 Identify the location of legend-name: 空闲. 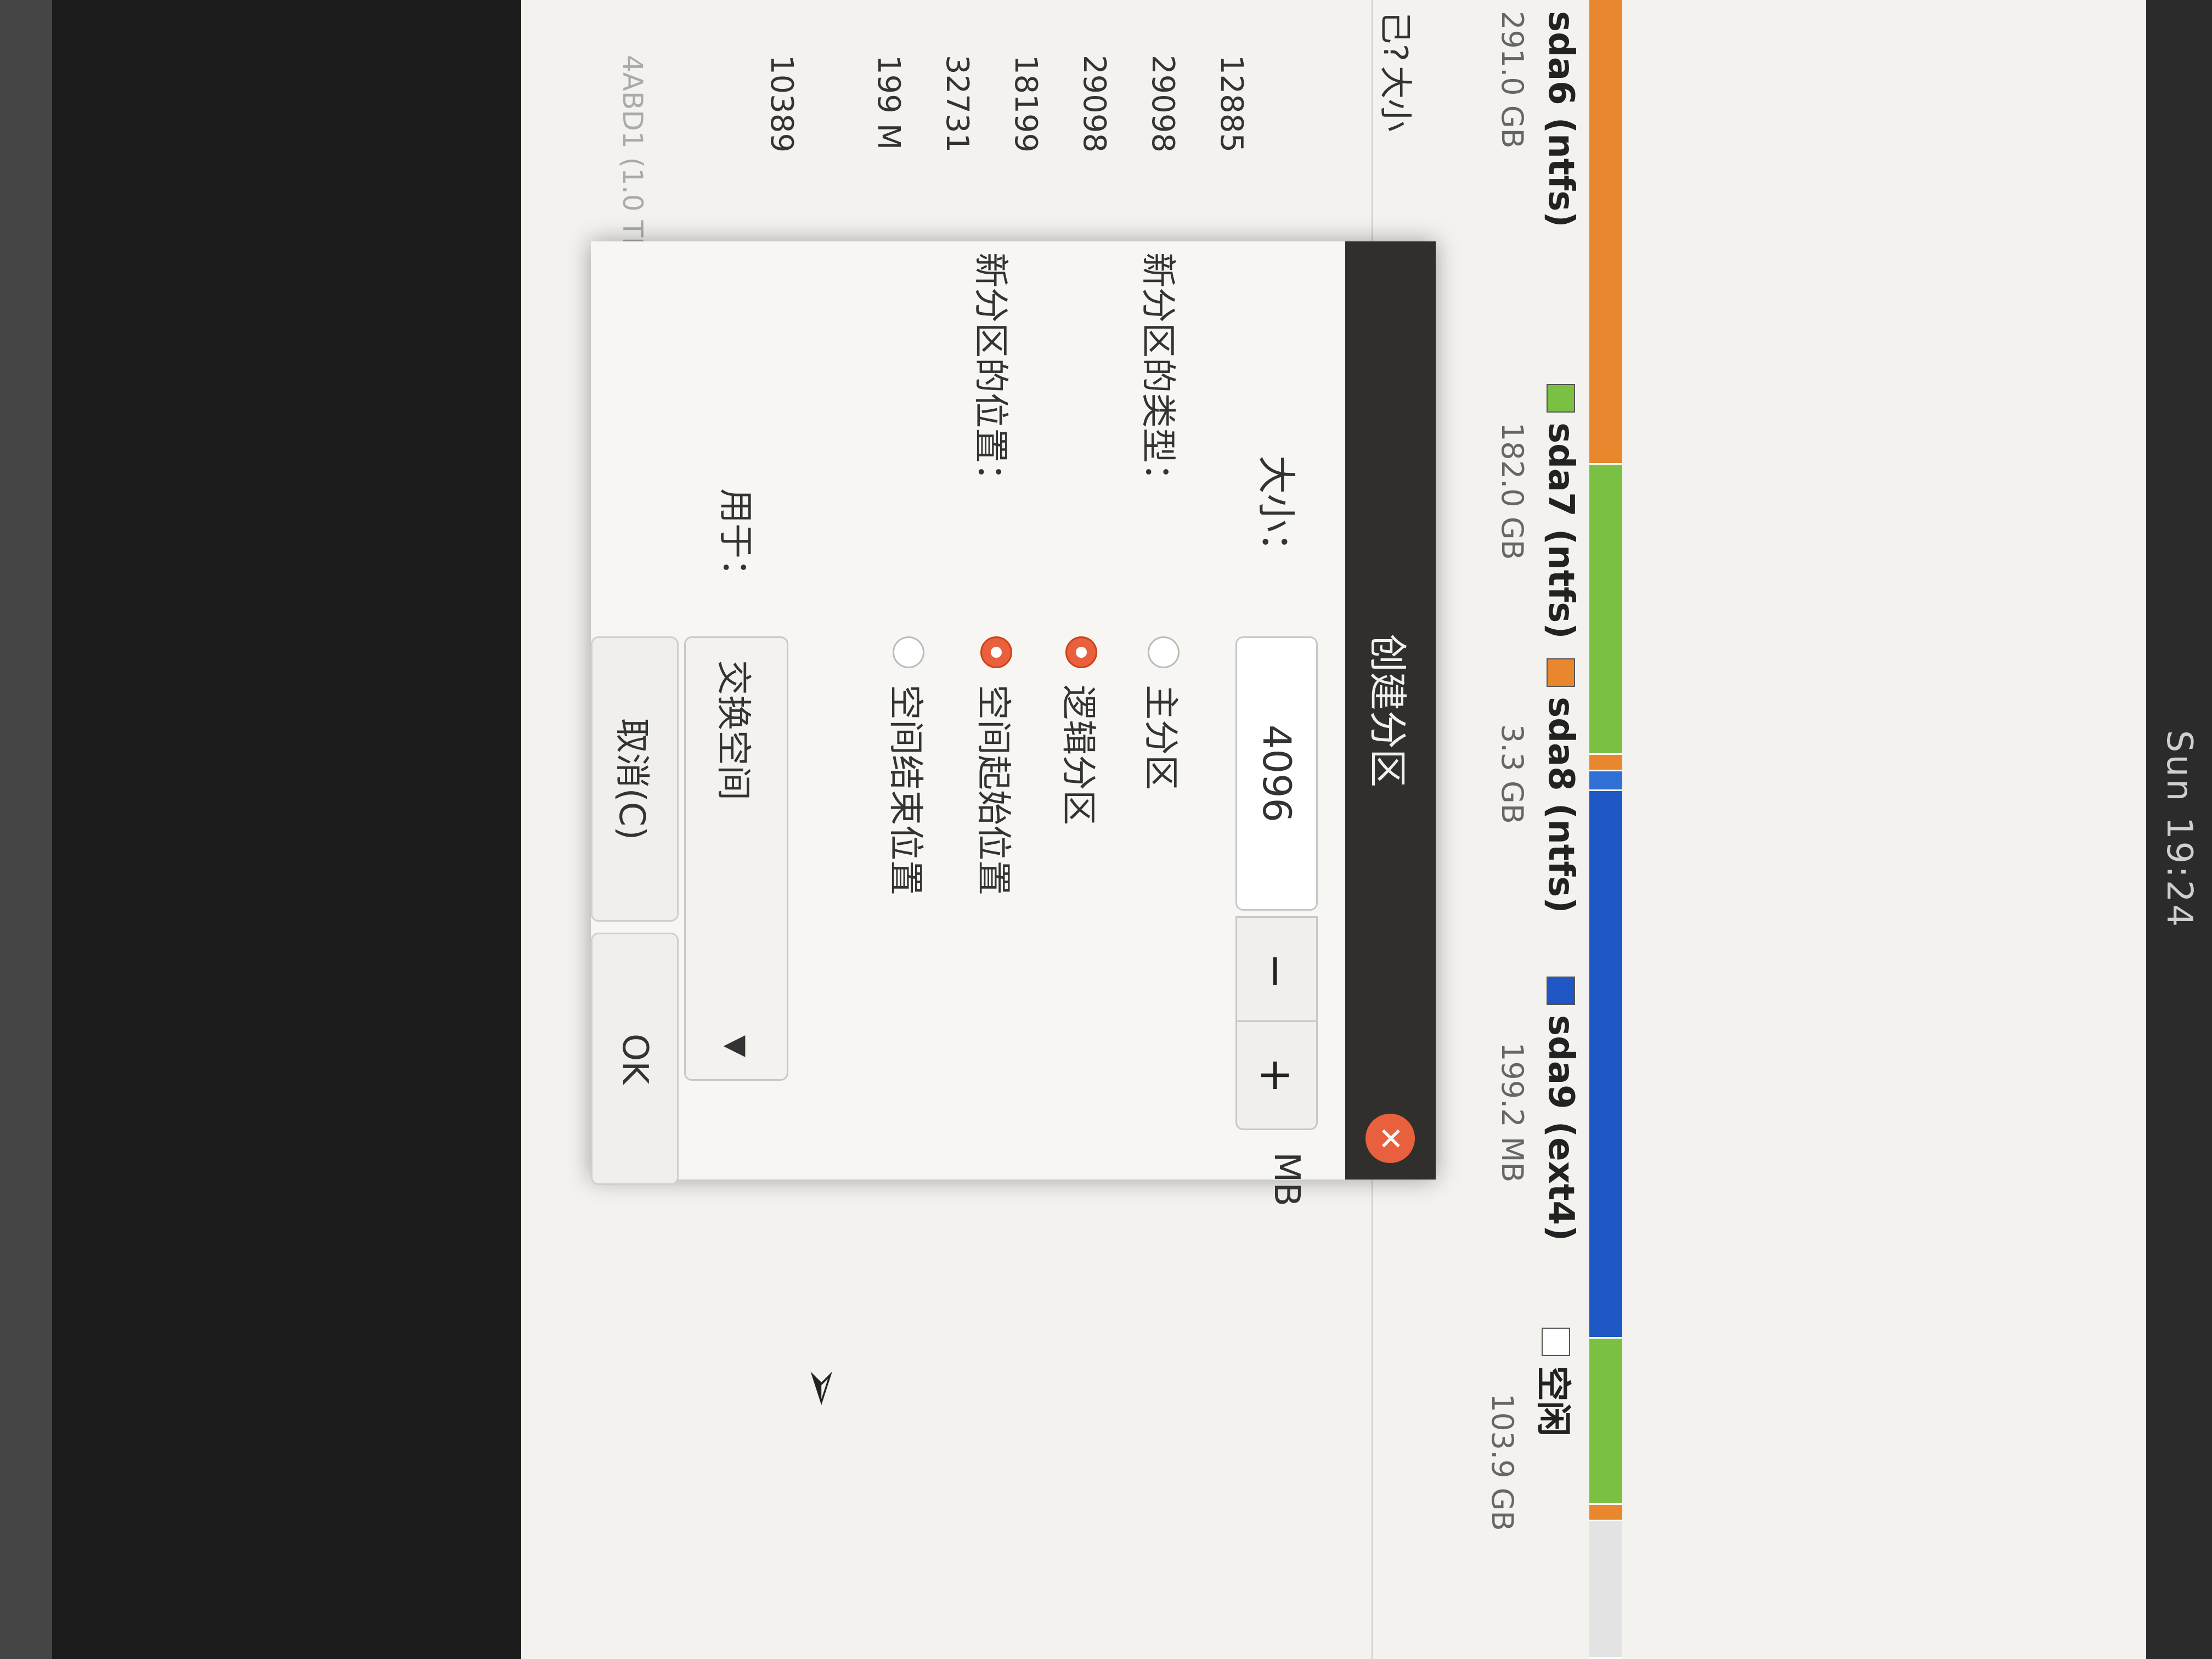
(1552, 1401).